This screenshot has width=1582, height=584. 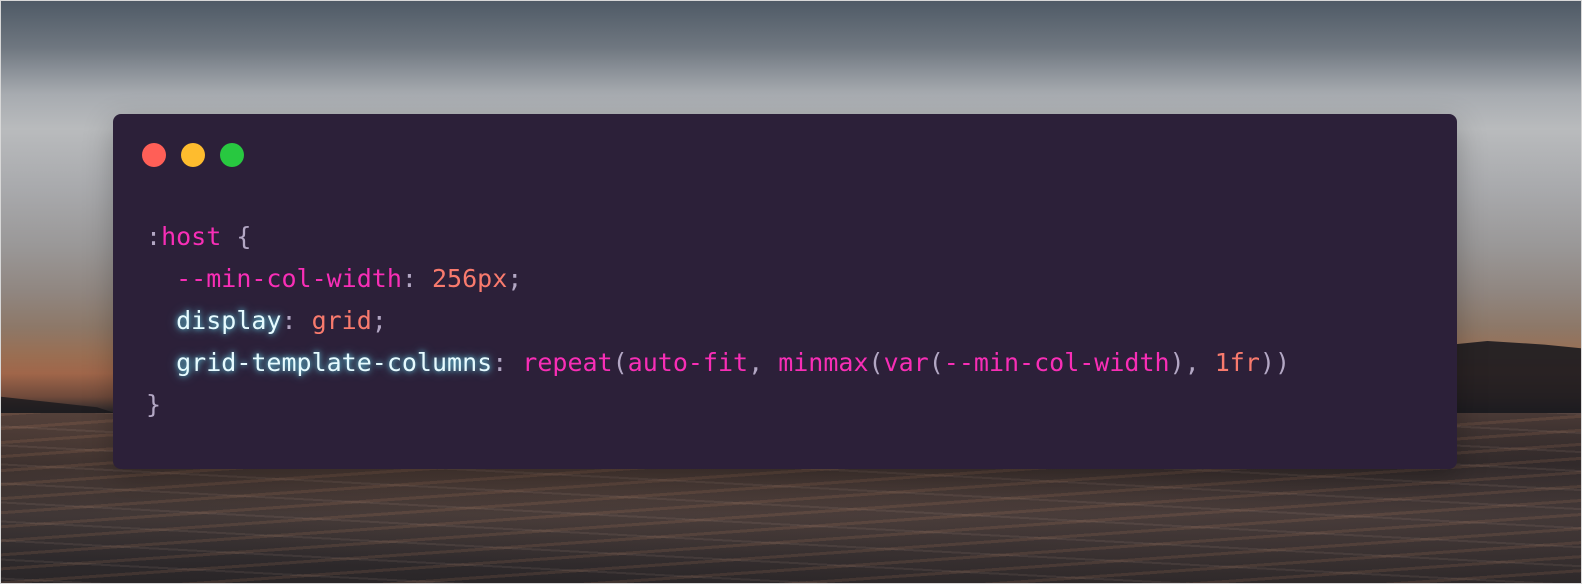 What do you see at coordinates (191, 236) in the screenshot?
I see `selector-host: host` at bounding box center [191, 236].